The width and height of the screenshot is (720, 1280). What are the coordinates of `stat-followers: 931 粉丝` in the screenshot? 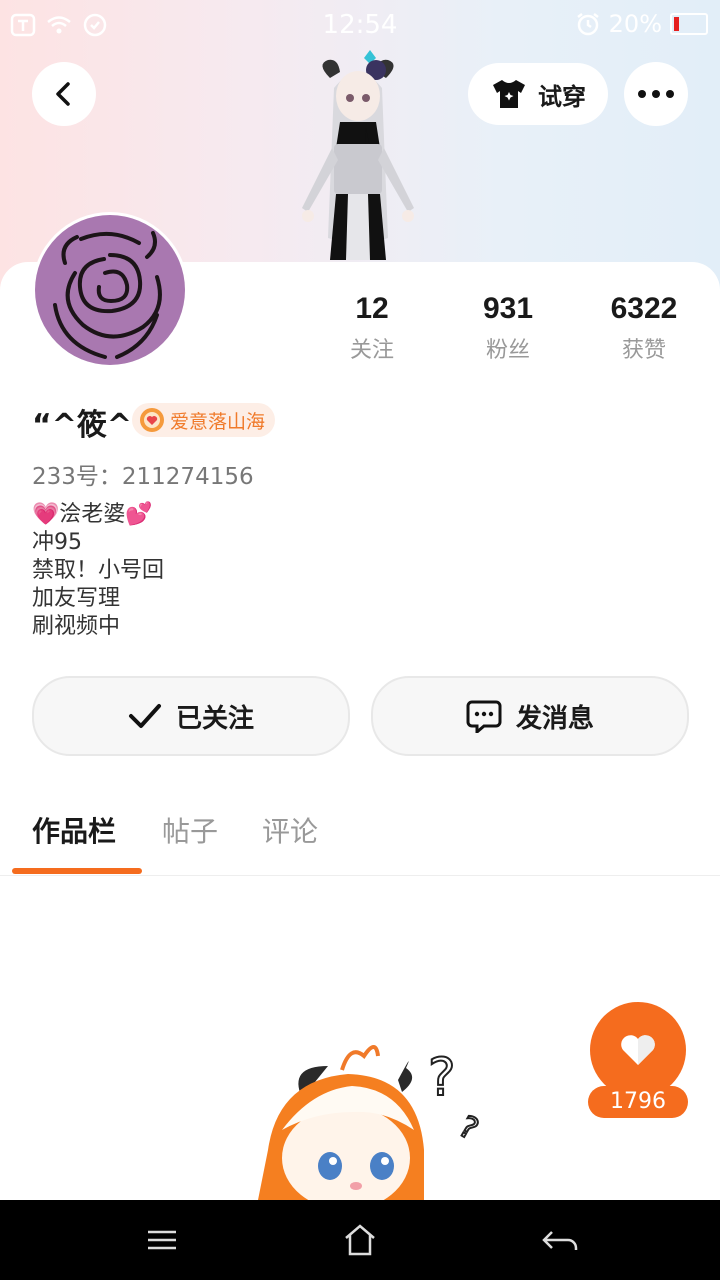 It's located at (508, 328).